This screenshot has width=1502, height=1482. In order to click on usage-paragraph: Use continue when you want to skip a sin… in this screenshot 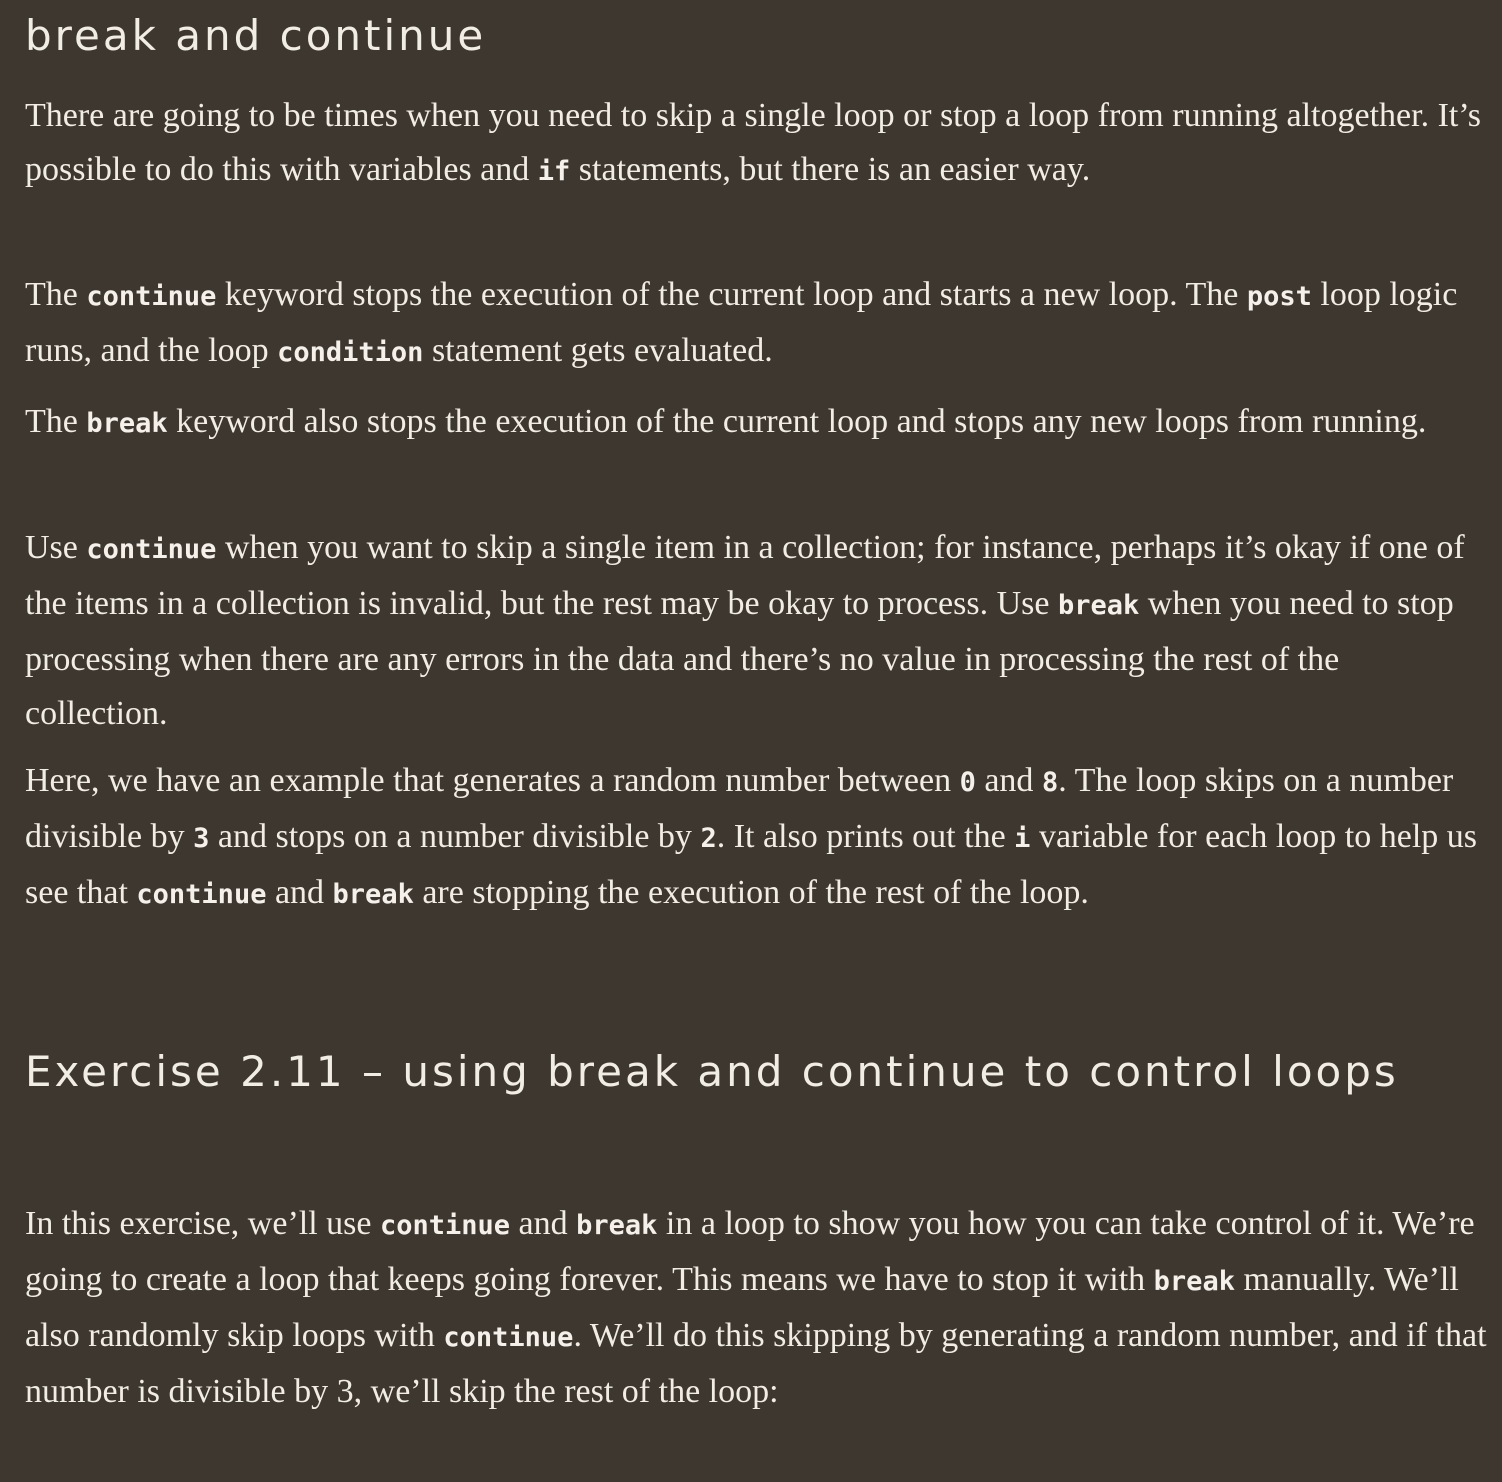, I will do `click(757, 631)`.